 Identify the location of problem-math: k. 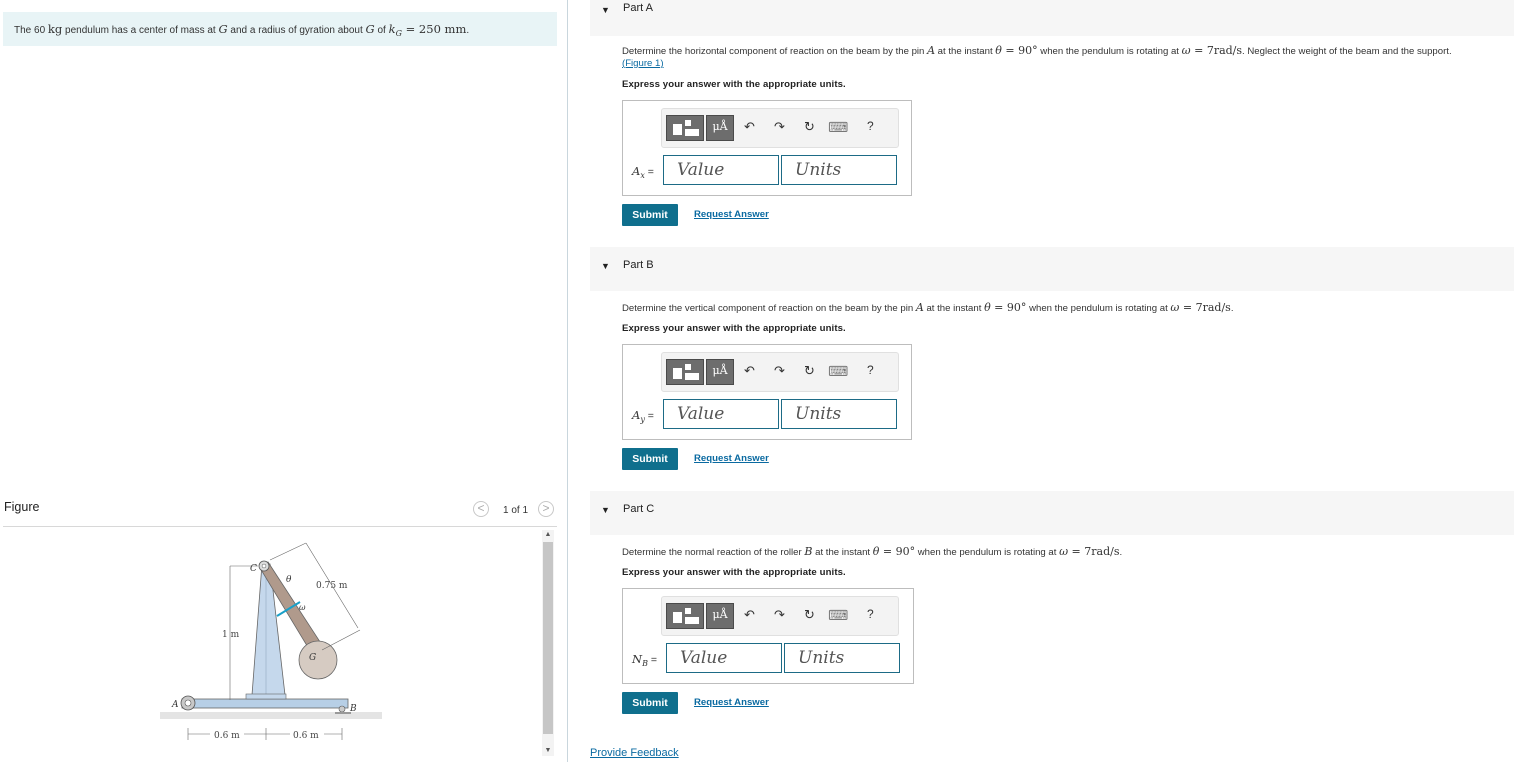
(392, 29).